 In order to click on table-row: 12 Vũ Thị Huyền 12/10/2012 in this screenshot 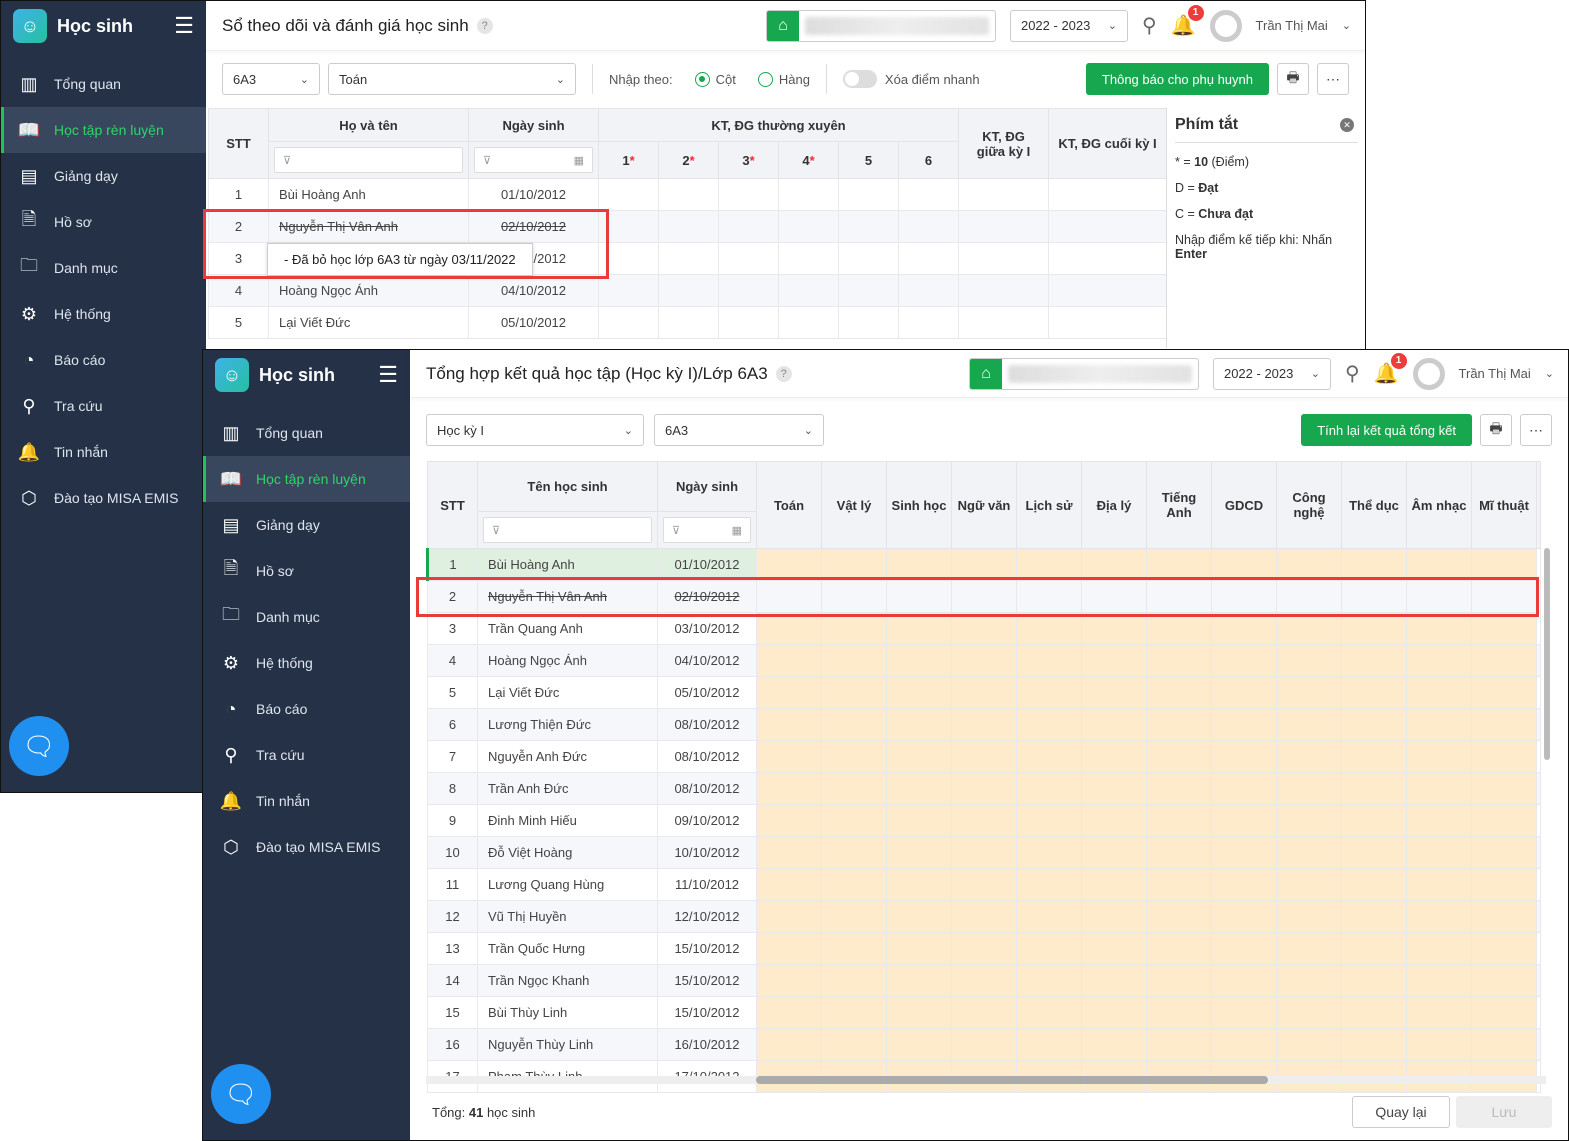, I will do `click(984, 916)`.